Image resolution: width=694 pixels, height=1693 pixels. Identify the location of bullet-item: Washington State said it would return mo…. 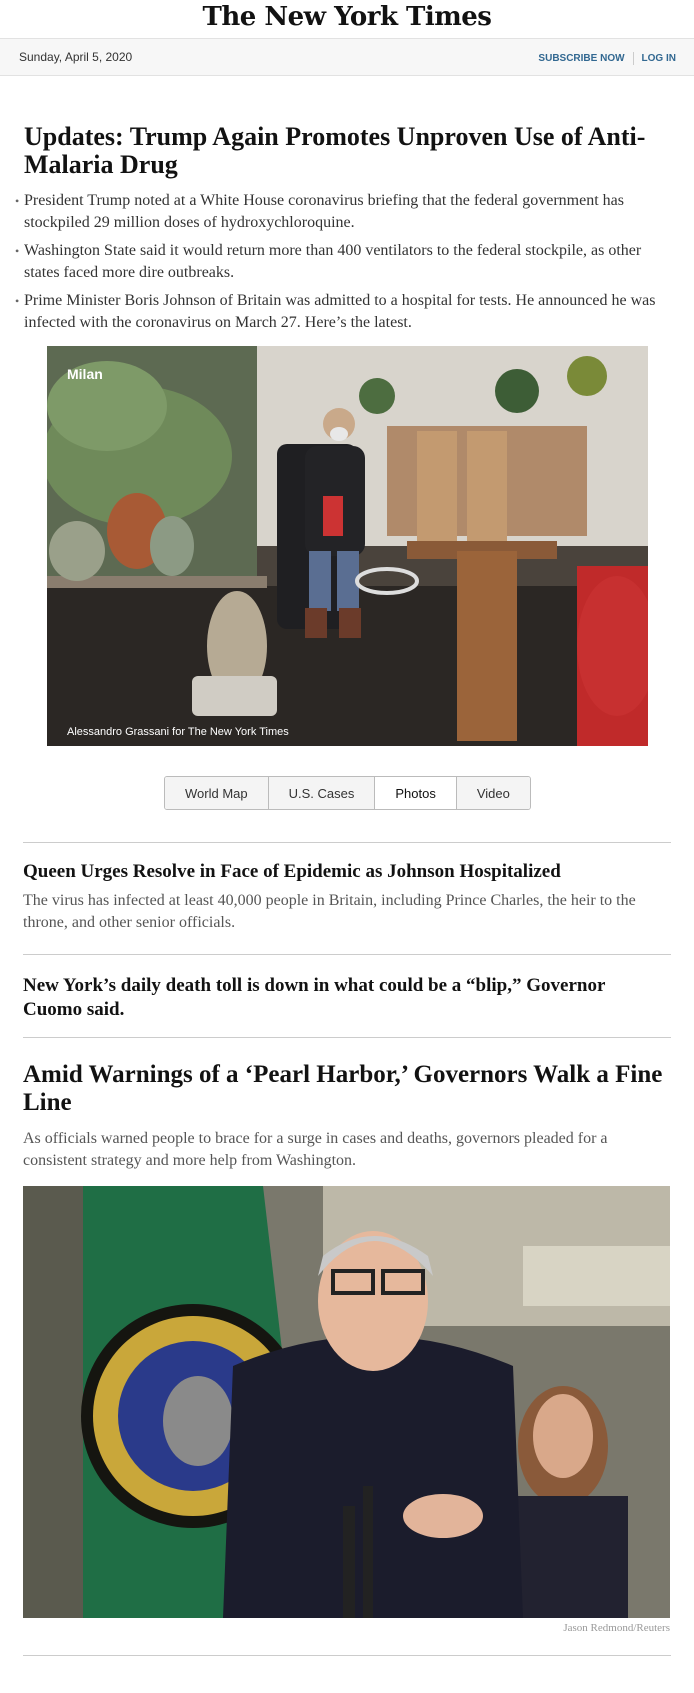
(339, 262).